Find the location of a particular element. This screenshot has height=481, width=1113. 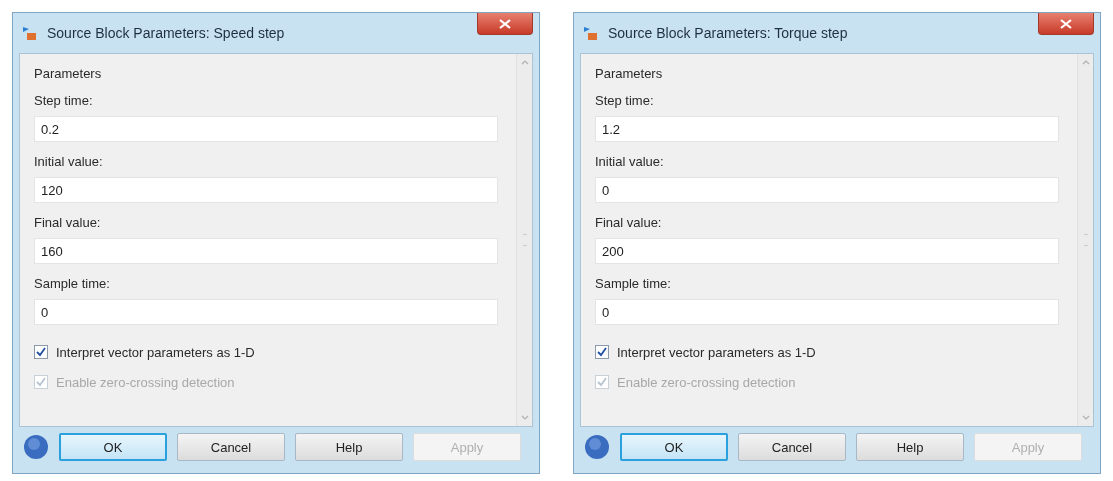

window-title: Source Block Parameters: Speed step is located at coordinates (166, 33).